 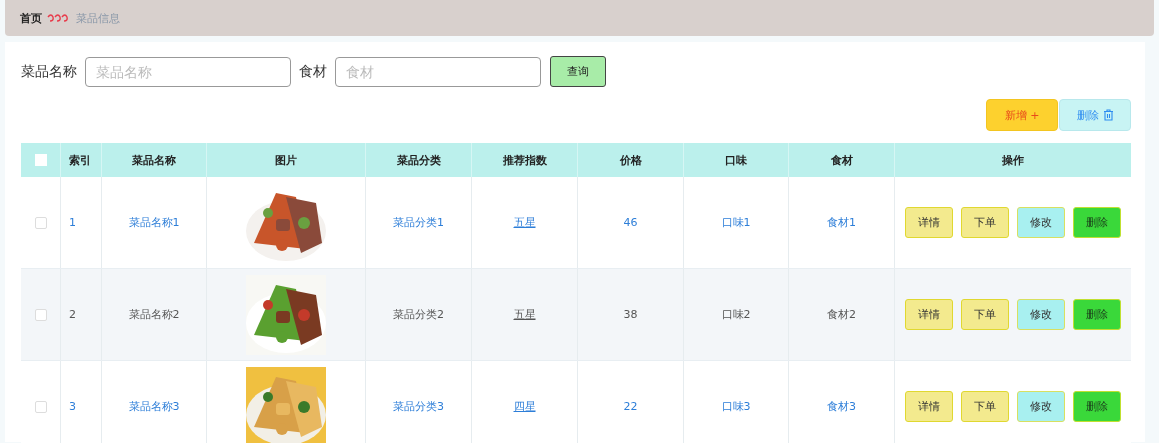 What do you see at coordinates (154, 406) in the screenshot?
I see `table-cell: 菜品名称3` at bounding box center [154, 406].